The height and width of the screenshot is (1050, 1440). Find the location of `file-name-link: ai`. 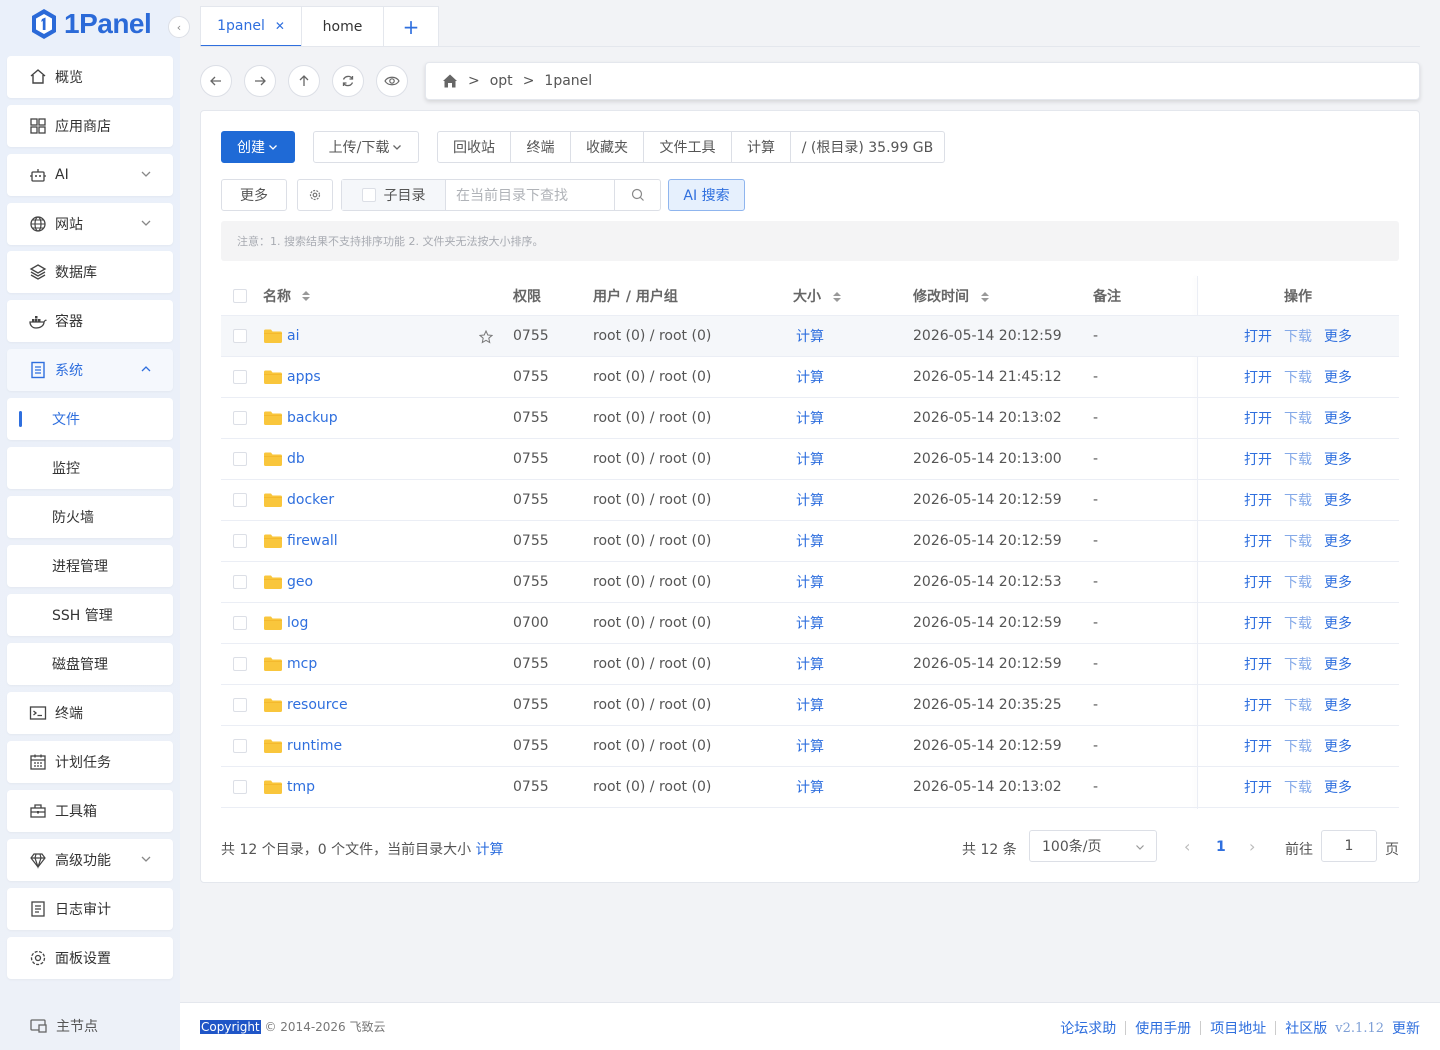

file-name-link: ai is located at coordinates (293, 336).